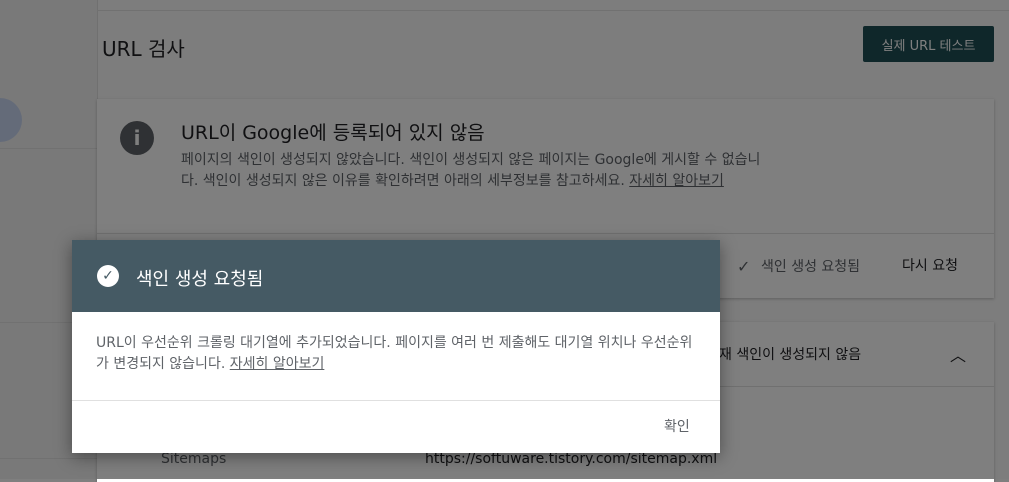  I want to click on dialog-header: ✓ 색인 생성 요청됨, so click(396, 276).